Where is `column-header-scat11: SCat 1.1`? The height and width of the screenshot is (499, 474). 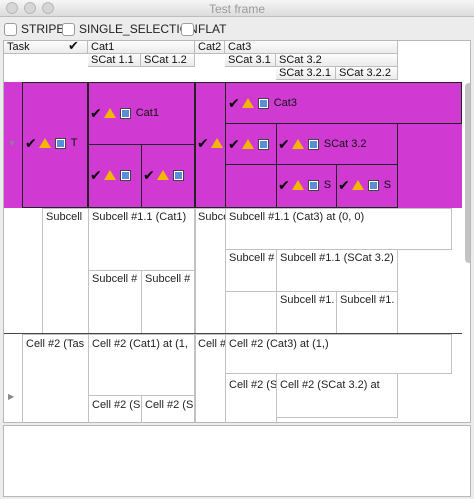 column-header-scat11: SCat 1.1 is located at coordinates (114, 60).